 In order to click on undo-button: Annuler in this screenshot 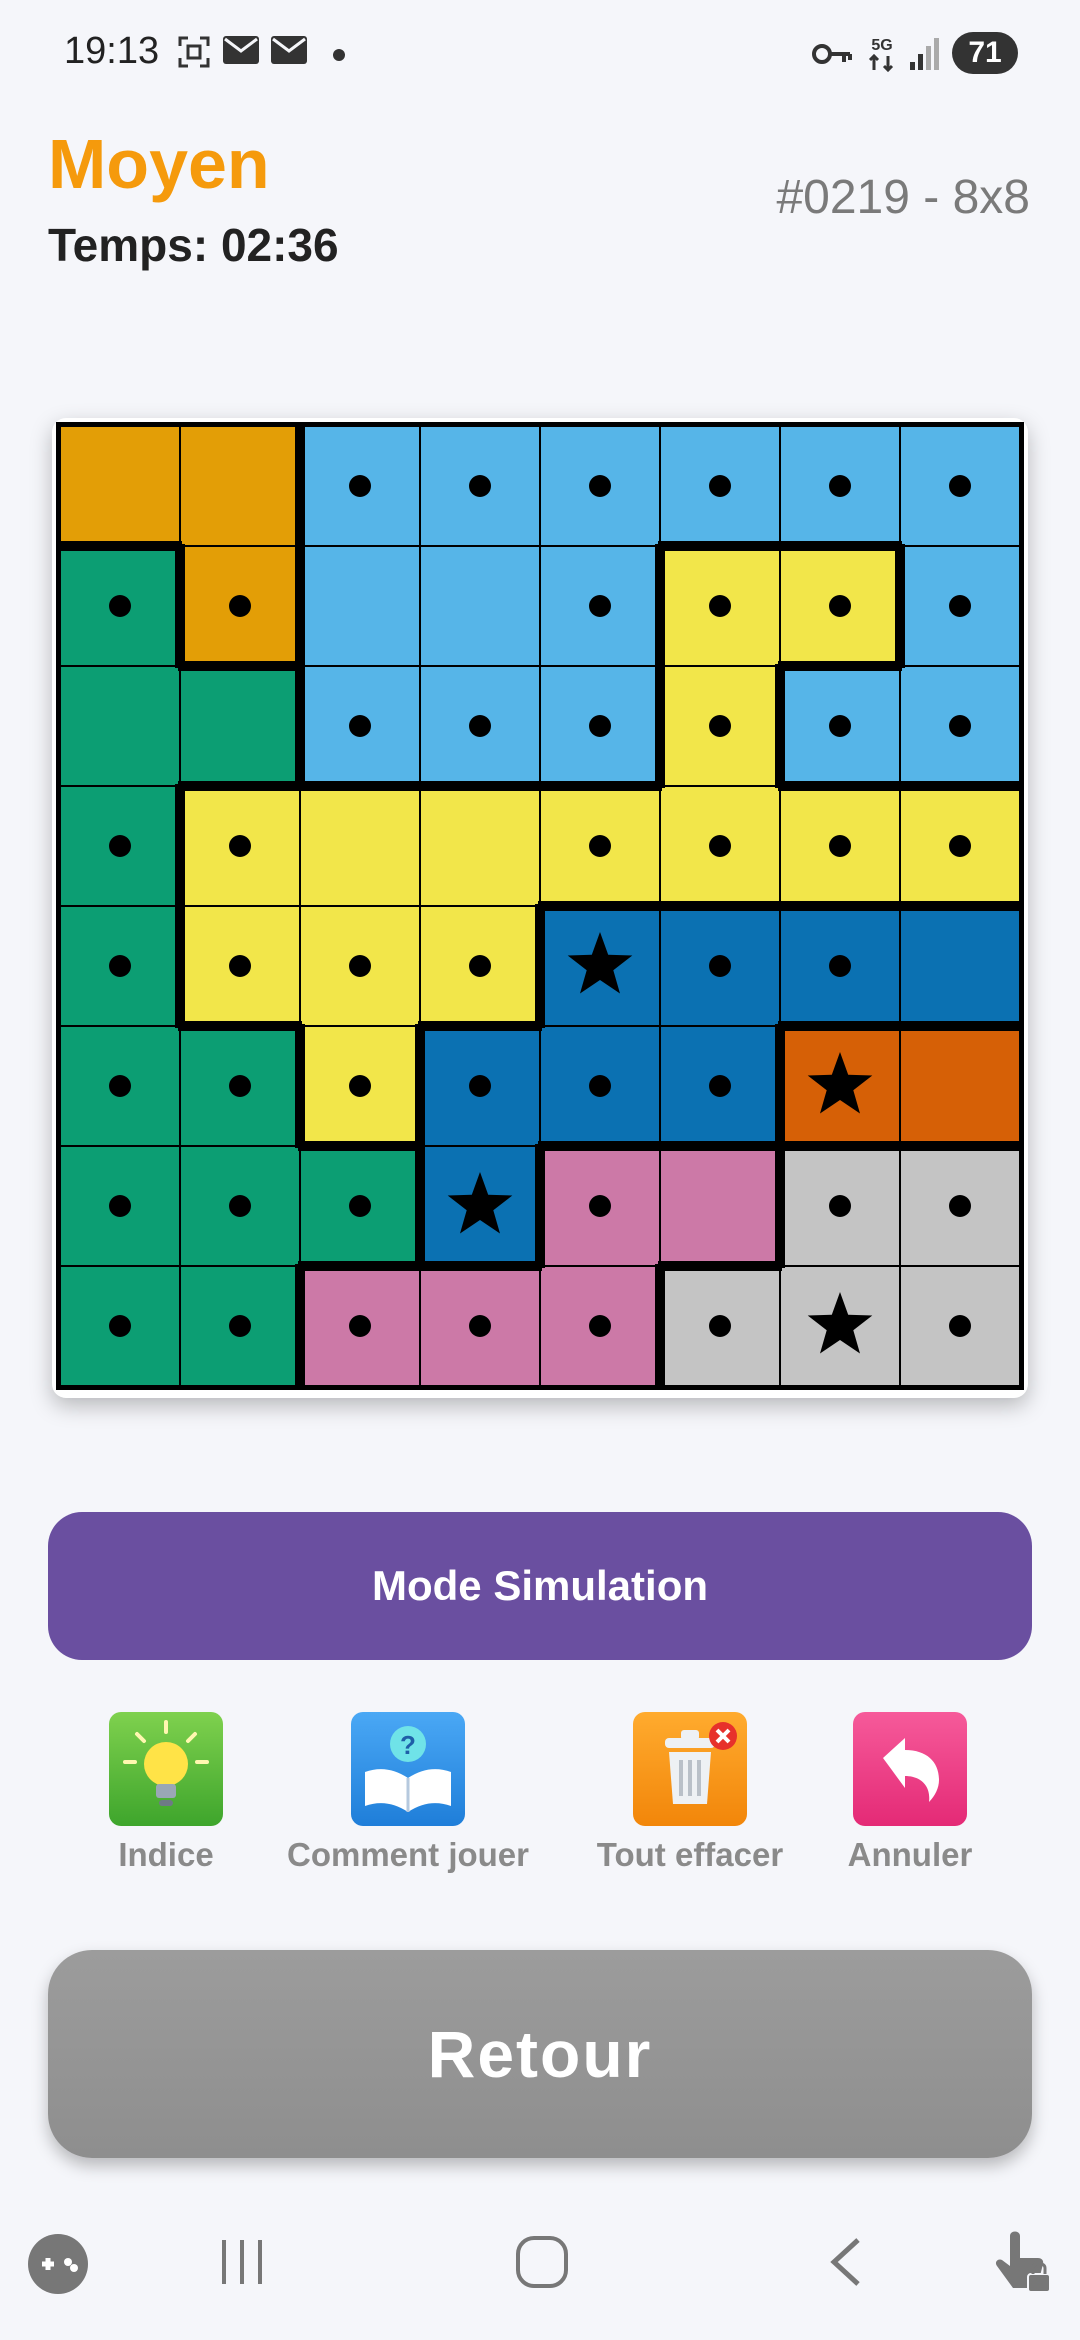, I will do `click(910, 1793)`.